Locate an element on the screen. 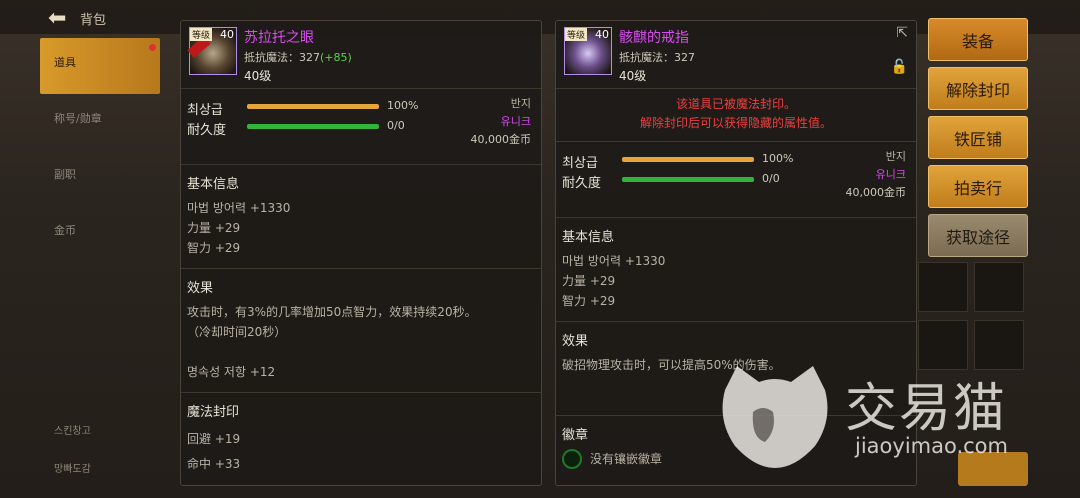 Image resolution: width=1080 pixels, height=498 pixels. nav-item-label: 道具 is located at coordinates (65, 62).